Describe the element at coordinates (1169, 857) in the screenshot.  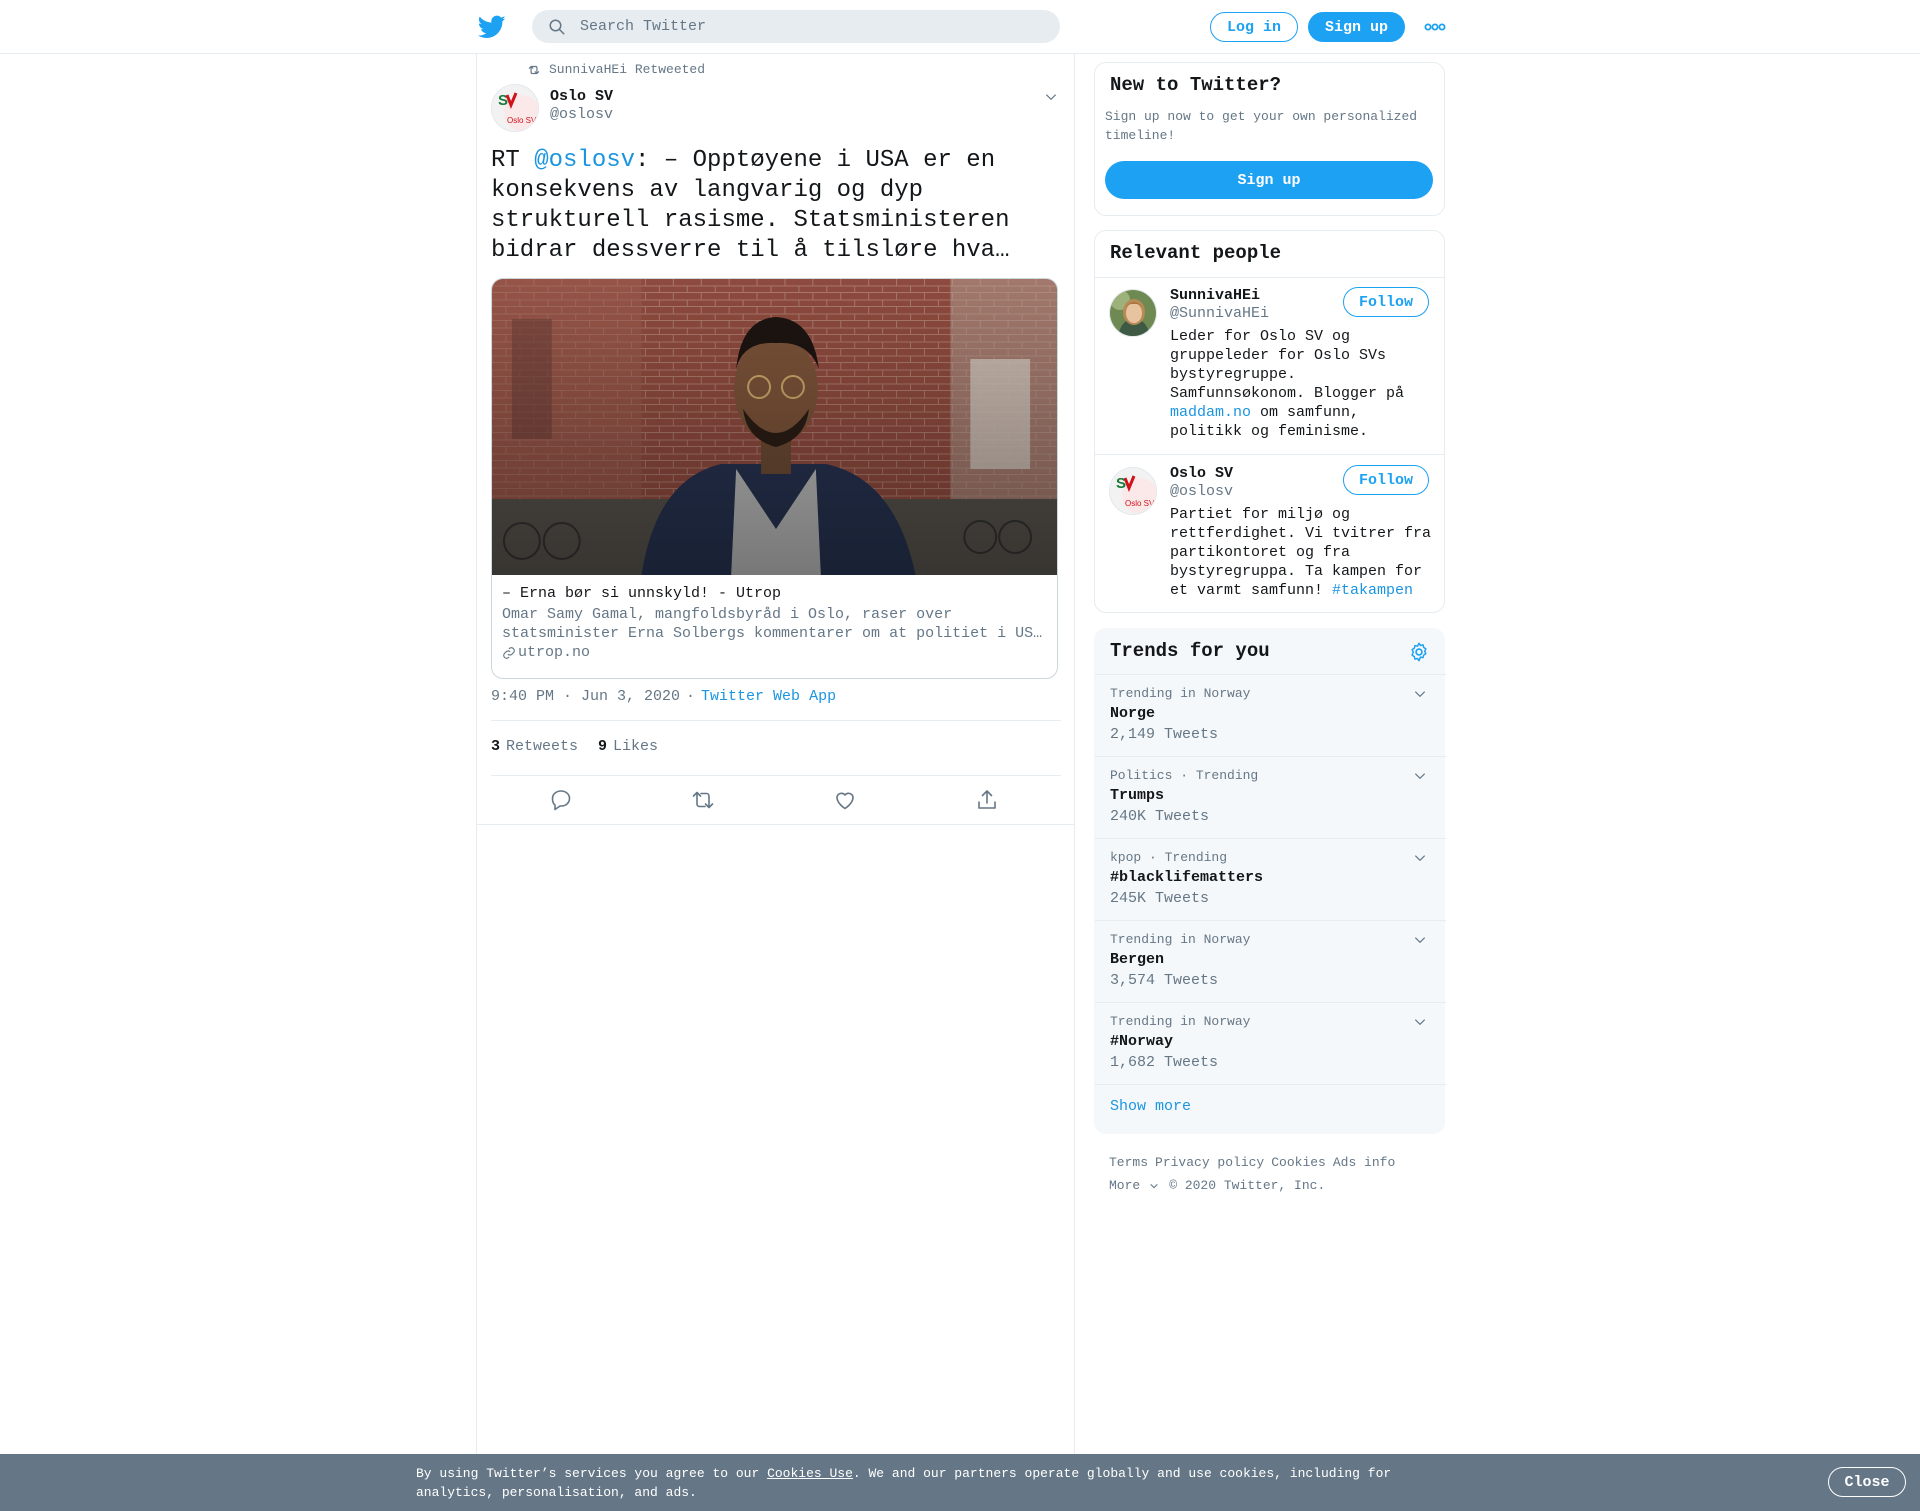
I see `trend-context: kpop · Trending` at that location.